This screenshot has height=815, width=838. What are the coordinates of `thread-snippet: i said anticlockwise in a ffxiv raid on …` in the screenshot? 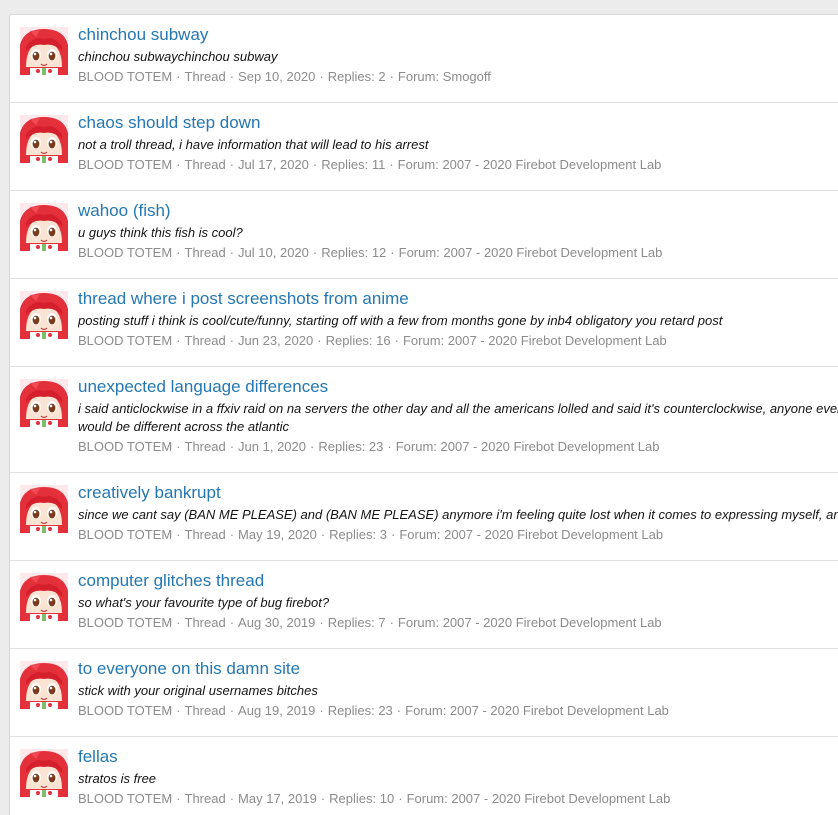 It's located at (458, 417).